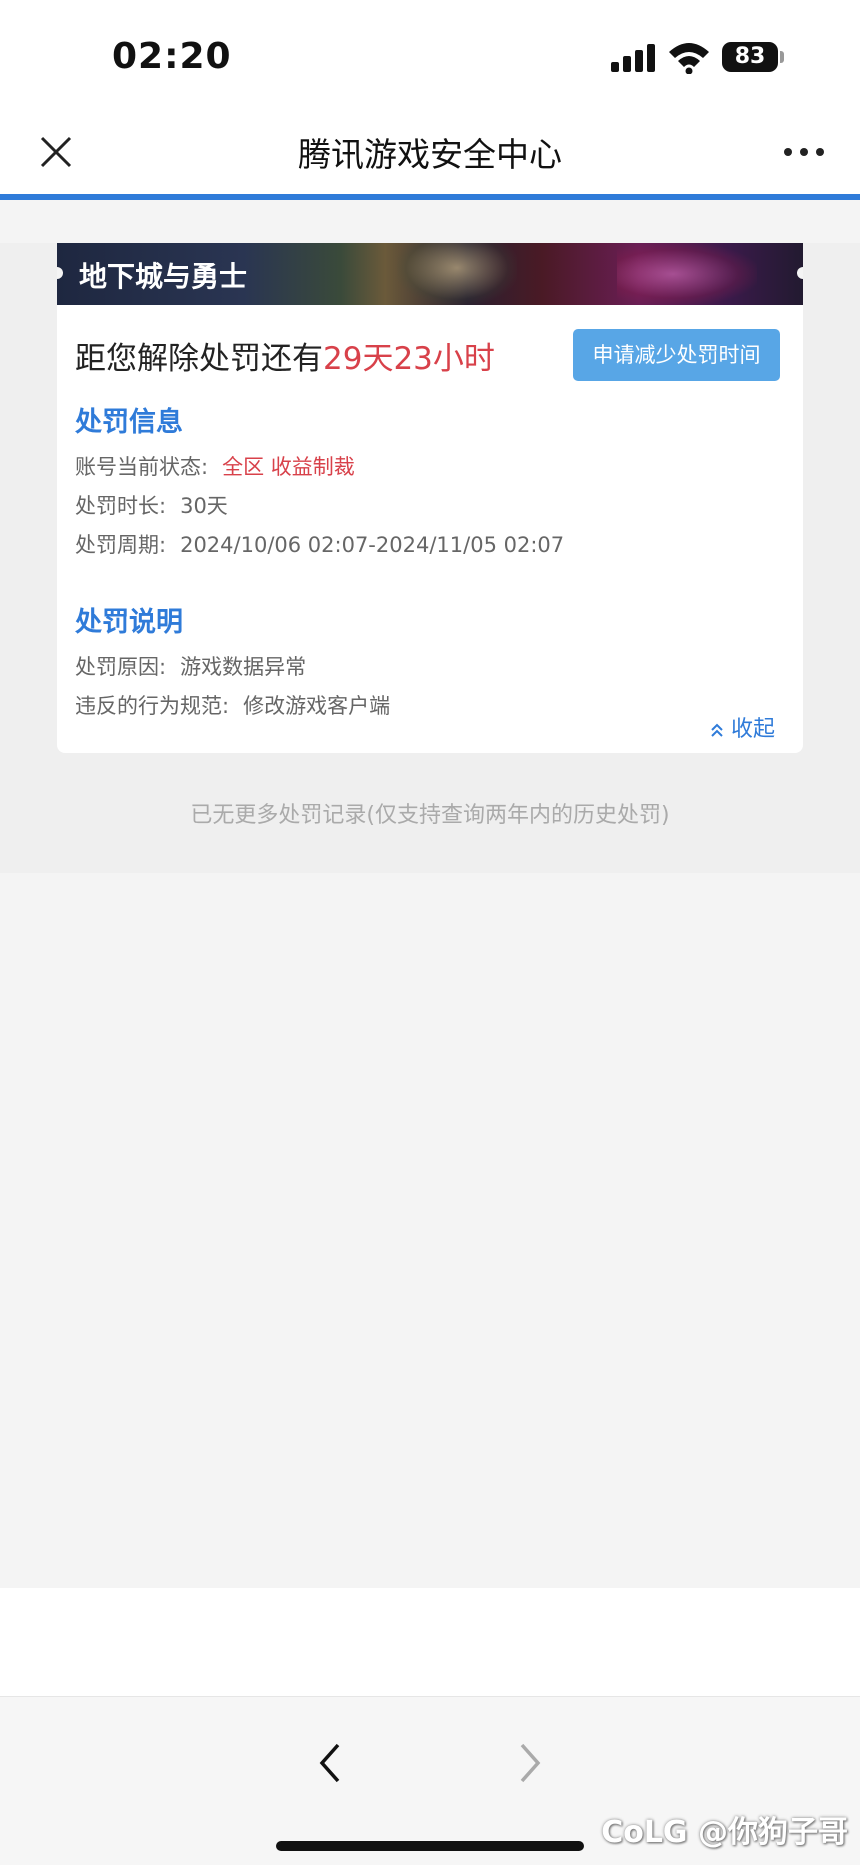 The height and width of the screenshot is (1865, 860). Describe the element at coordinates (121, 667) in the screenshot. I see `penalty-reason-label: 处罚原因:` at that location.